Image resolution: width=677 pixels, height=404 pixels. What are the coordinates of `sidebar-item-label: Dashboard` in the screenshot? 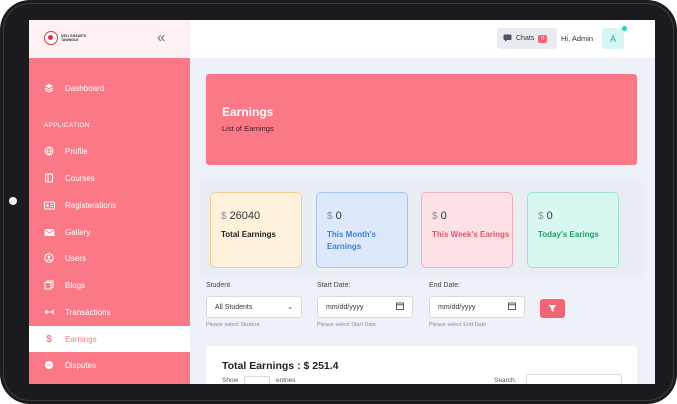 It's located at (85, 88).